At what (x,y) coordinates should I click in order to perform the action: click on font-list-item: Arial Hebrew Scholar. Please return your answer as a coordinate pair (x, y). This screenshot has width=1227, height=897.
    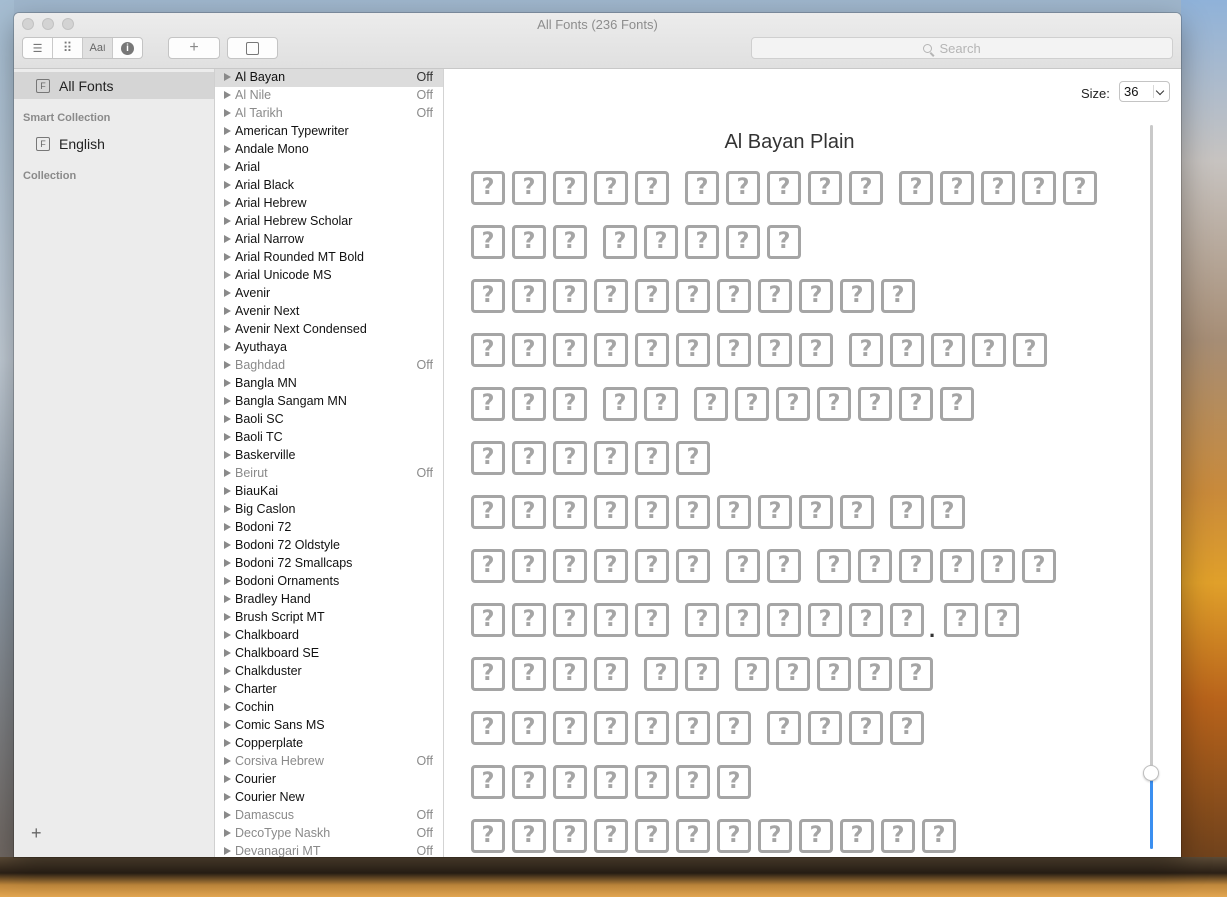
    Looking at the image, I should click on (329, 222).